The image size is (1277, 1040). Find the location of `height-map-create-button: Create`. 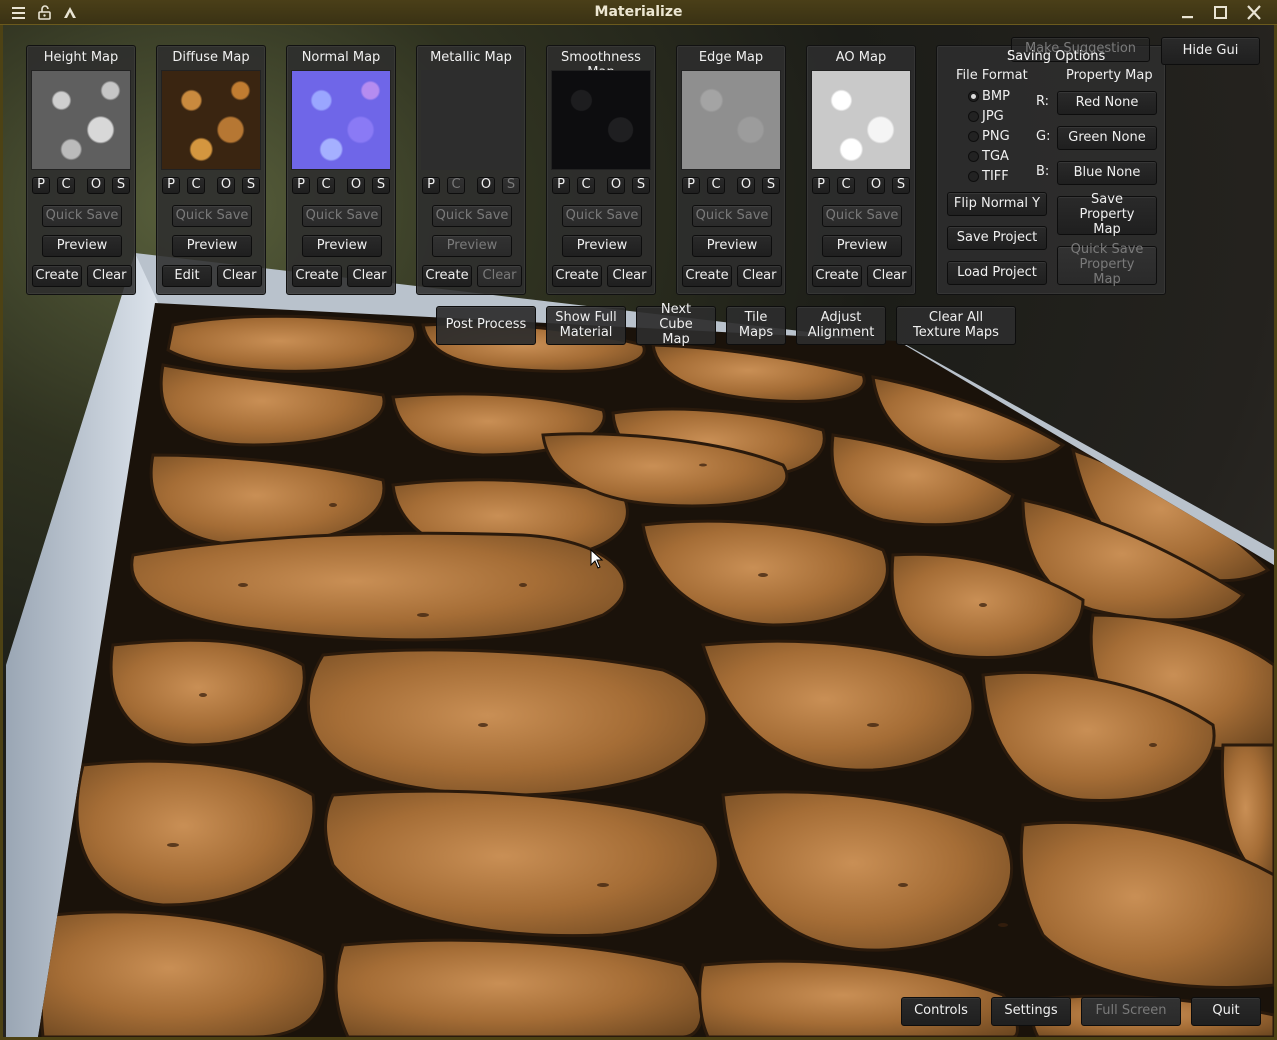

height-map-create-button: Create is located at coordinates (57, 276).